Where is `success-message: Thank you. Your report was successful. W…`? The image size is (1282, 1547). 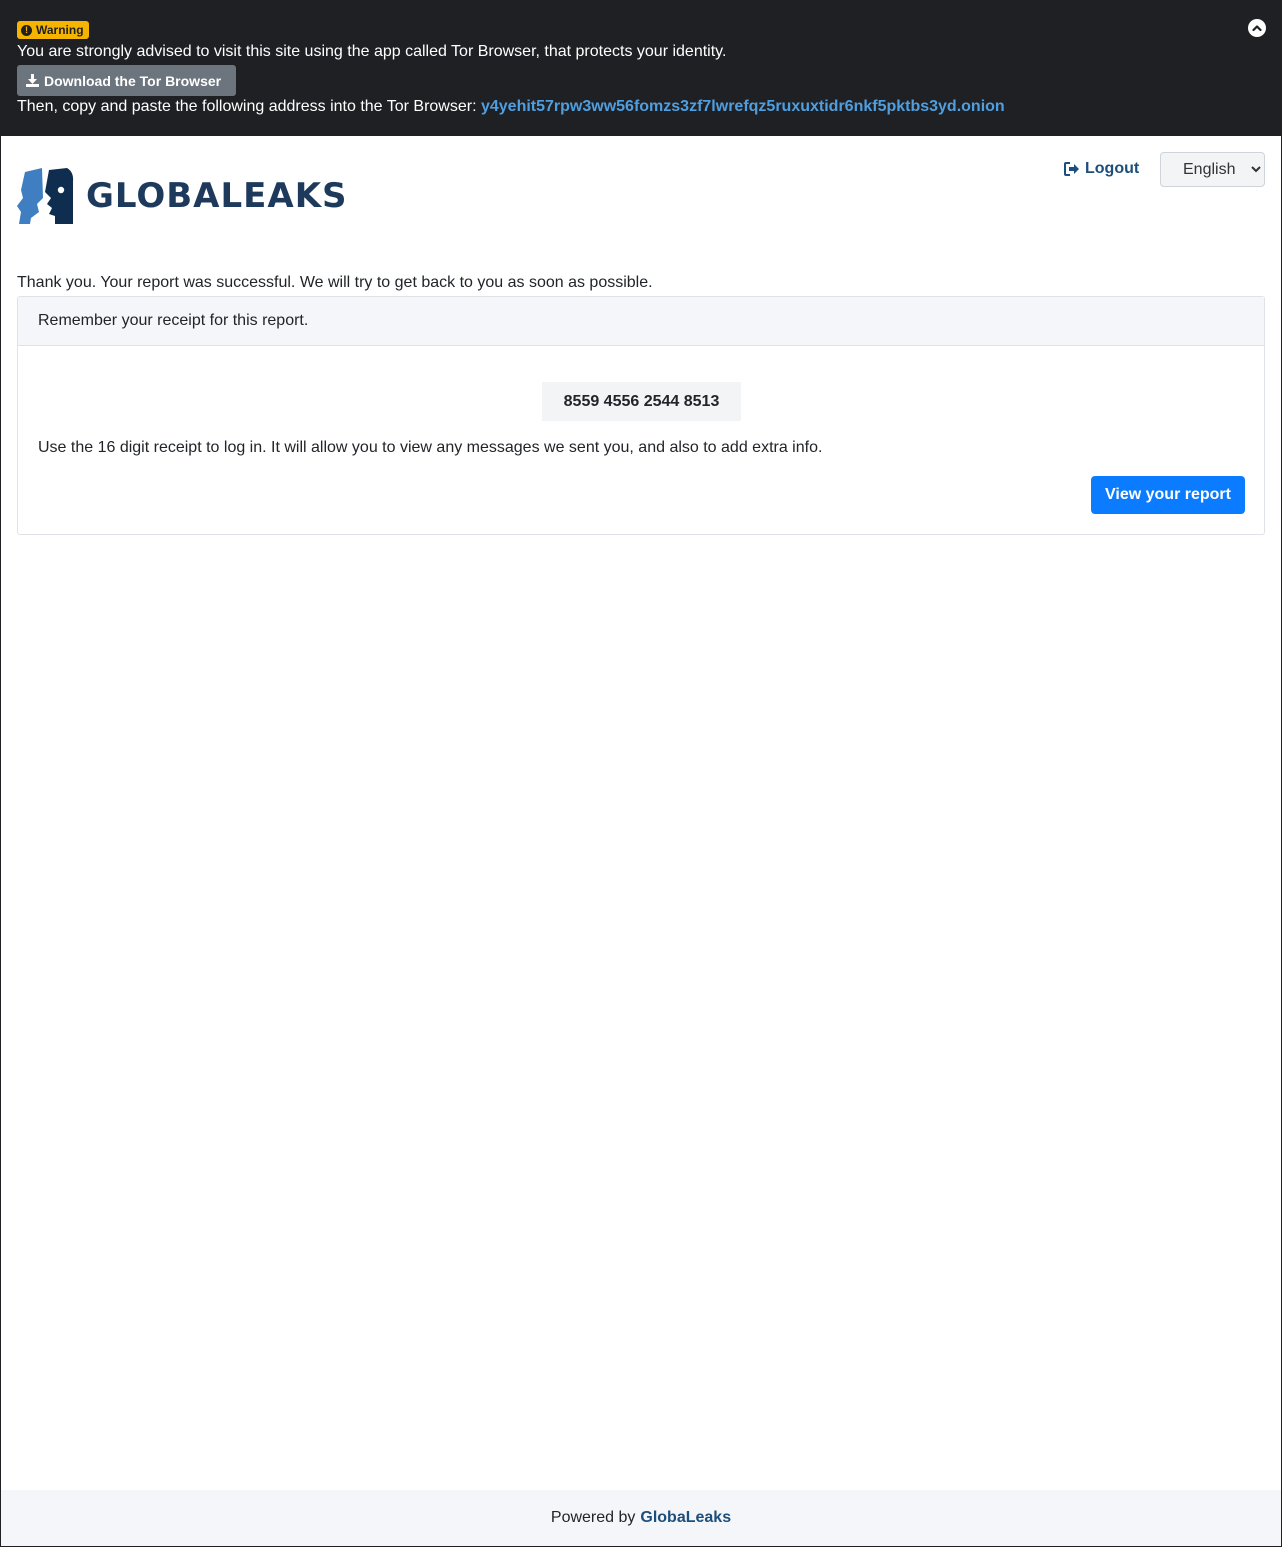 success-message: Thank you. Your report was successful. W… is located at coordinates (335, 282).